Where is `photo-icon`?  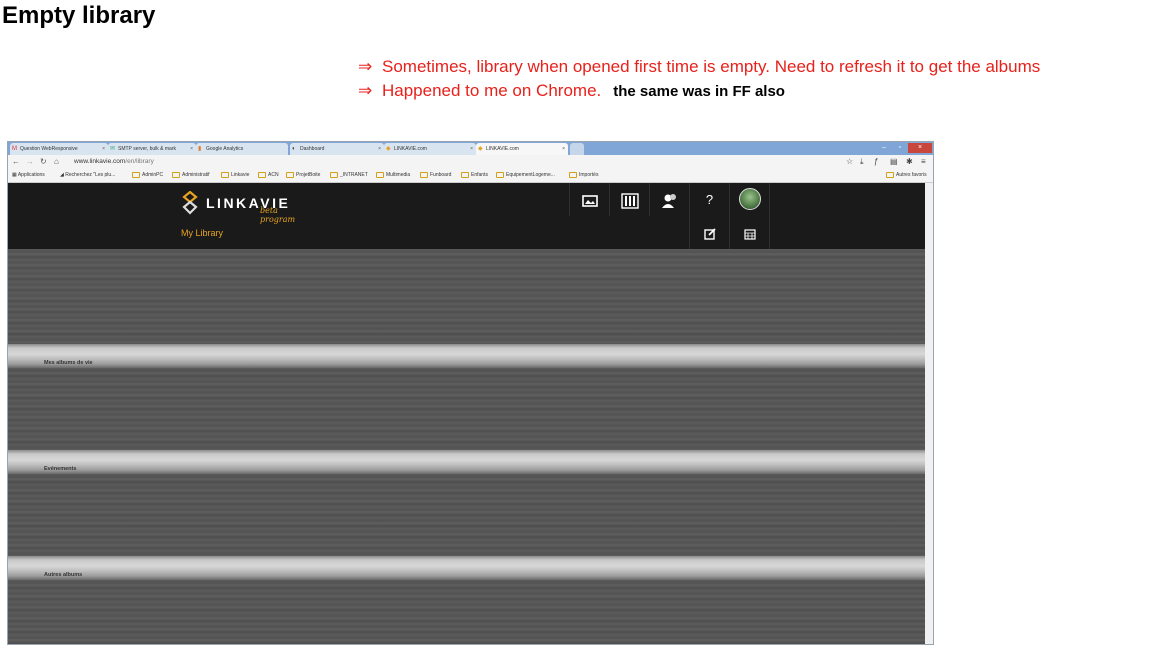 photo-icon is located at coordinates (589, 200).